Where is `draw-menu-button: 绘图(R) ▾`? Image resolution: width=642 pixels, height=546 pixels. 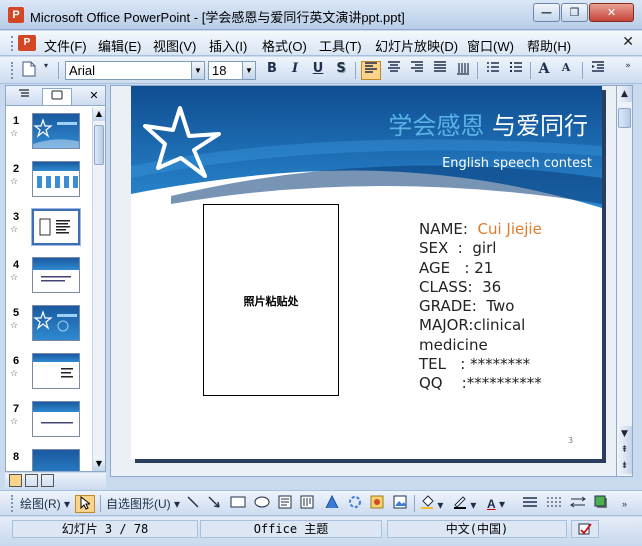 draw-menu-button: 绘图(R) ▾ is located at coordinates (45, 504).